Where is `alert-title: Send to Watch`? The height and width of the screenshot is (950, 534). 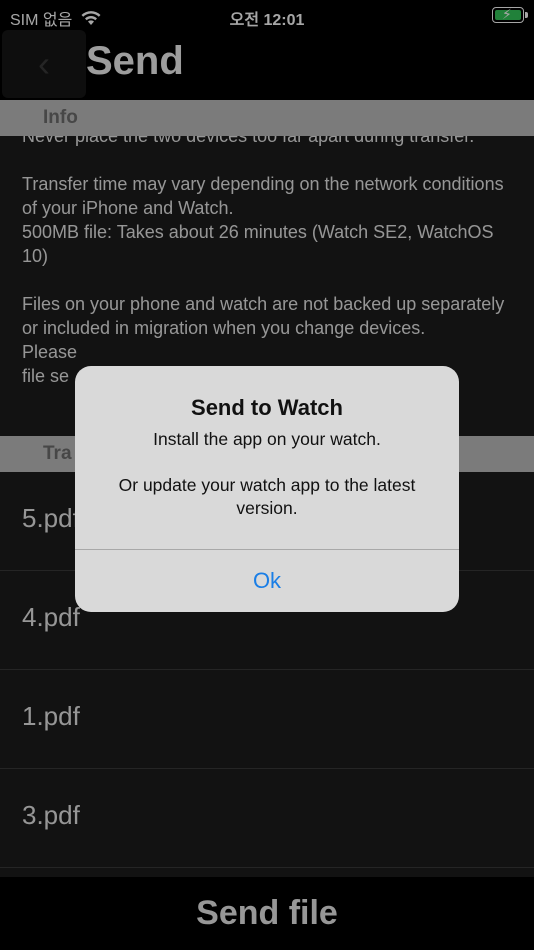 alert-title: Send to Watch is located at coordinates (267, 407).